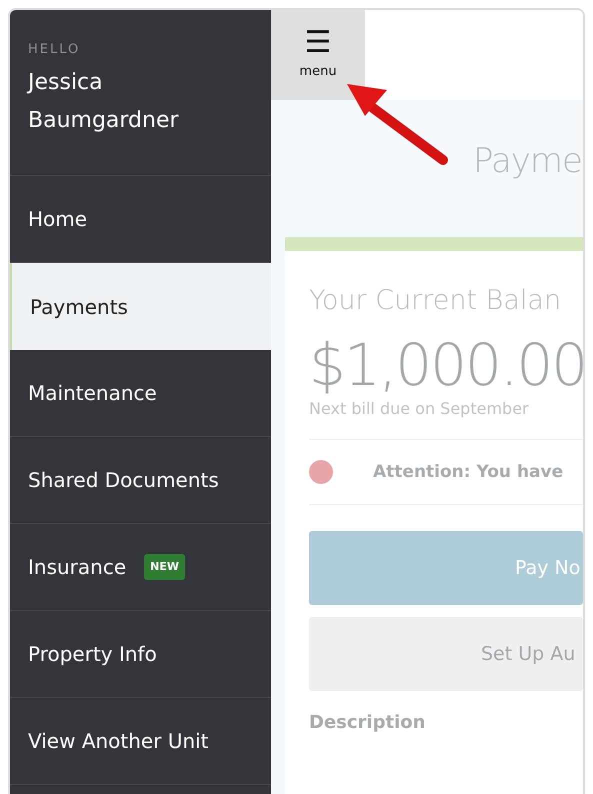 Image resolution: width=593 pixels, height=794 pixels. I want to click on user-name: Jessica Baumgardner, so click(104, 102).